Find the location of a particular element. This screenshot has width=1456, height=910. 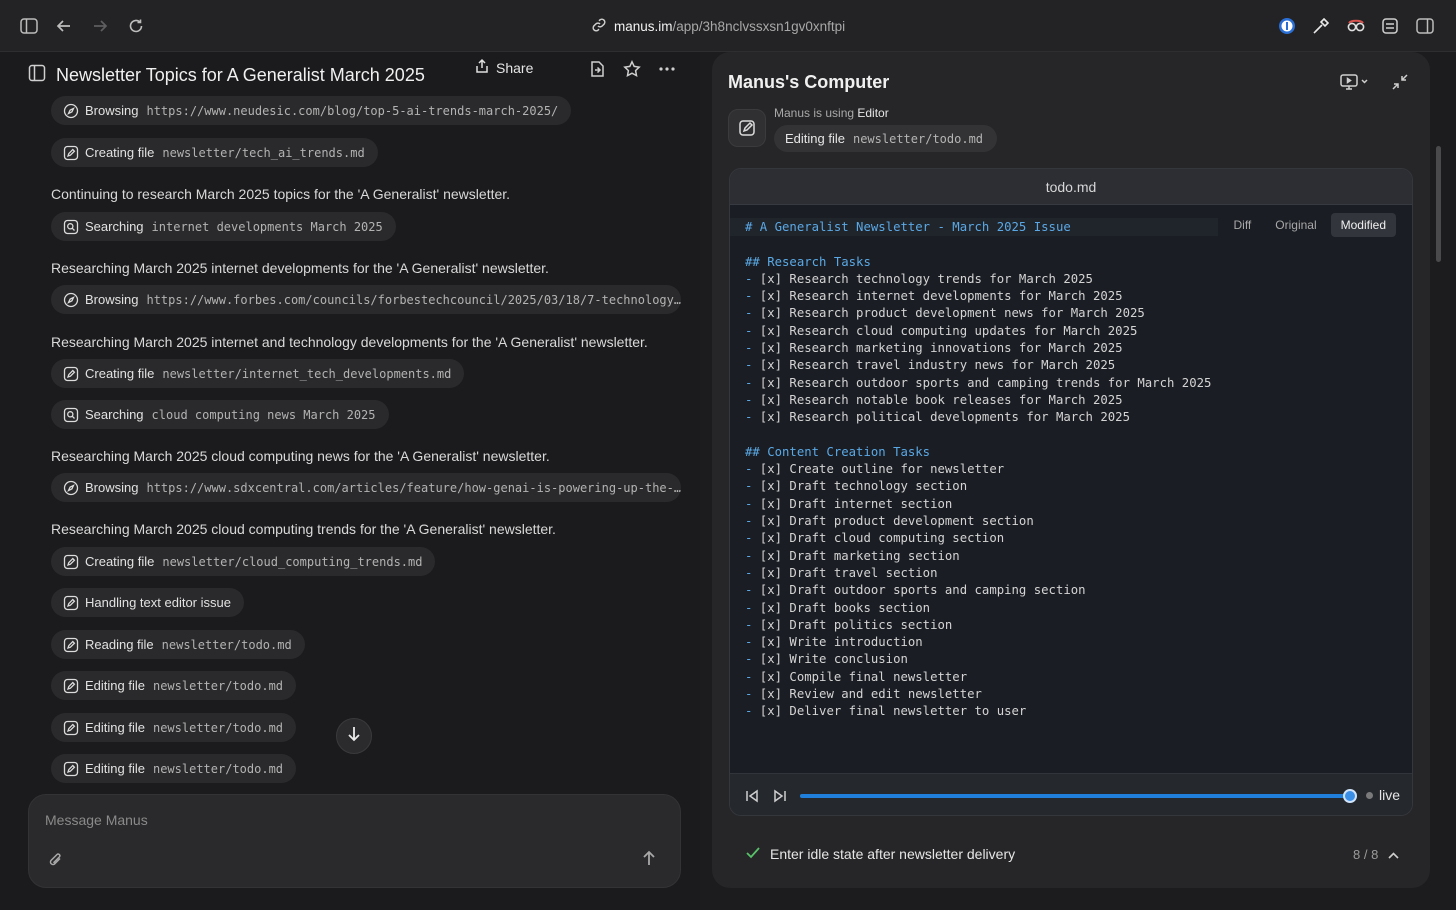

send-arrow-icon is located at coordinates (653, 861).